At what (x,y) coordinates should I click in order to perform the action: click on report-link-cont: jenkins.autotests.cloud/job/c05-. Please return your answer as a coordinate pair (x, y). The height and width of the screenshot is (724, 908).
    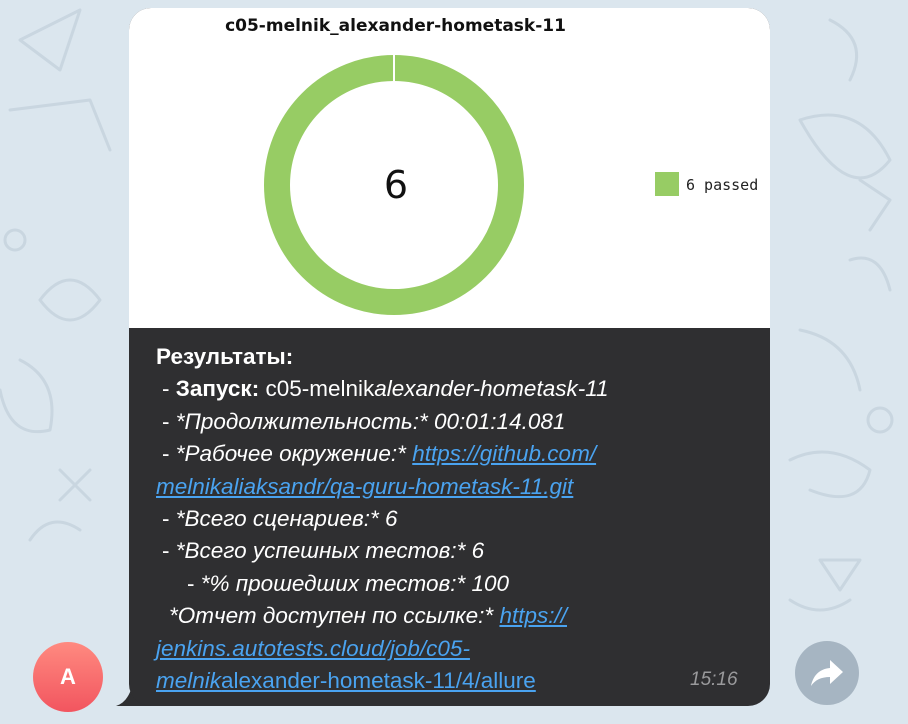
    Looking at the image, I should click on (313, 648).